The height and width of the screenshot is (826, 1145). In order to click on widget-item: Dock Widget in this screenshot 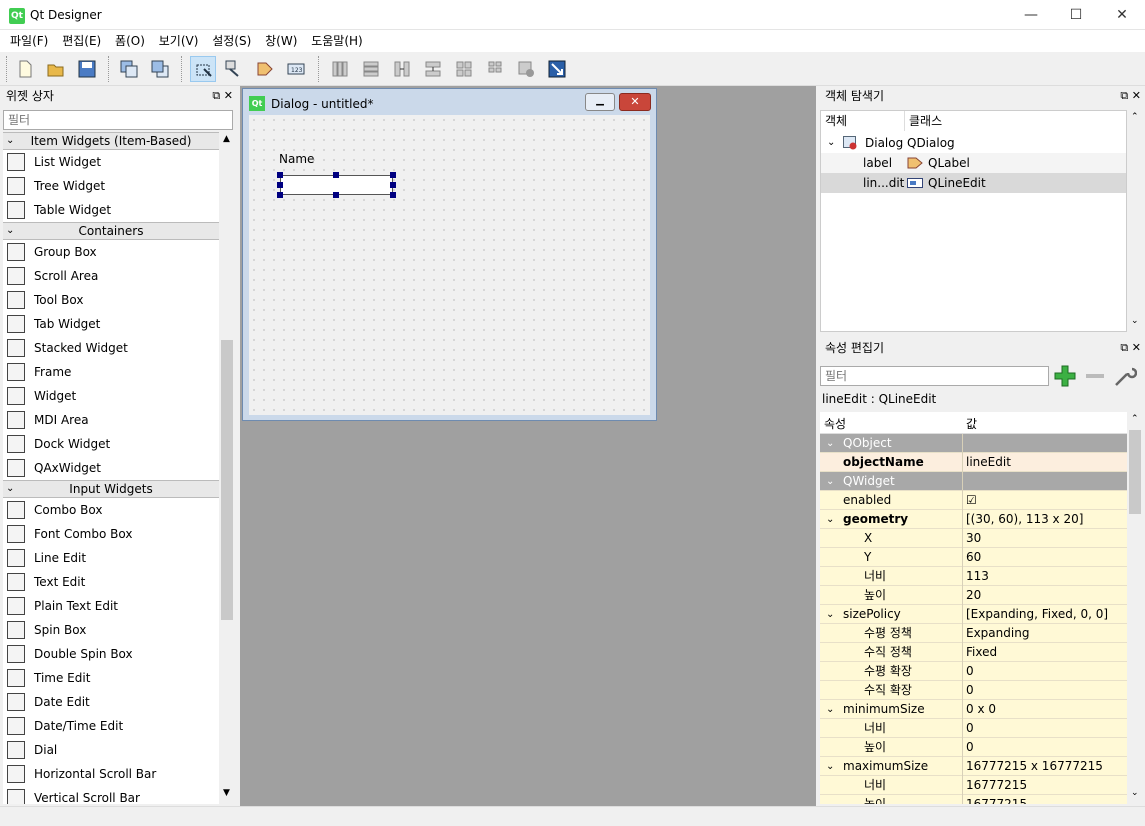, I will do `click(111, 444)`.